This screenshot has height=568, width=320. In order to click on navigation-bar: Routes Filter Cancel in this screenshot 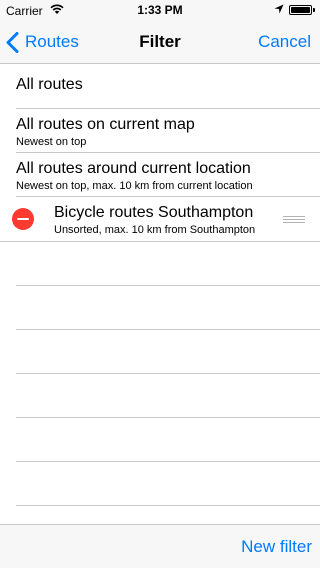, I will do `click(160, 42)`.